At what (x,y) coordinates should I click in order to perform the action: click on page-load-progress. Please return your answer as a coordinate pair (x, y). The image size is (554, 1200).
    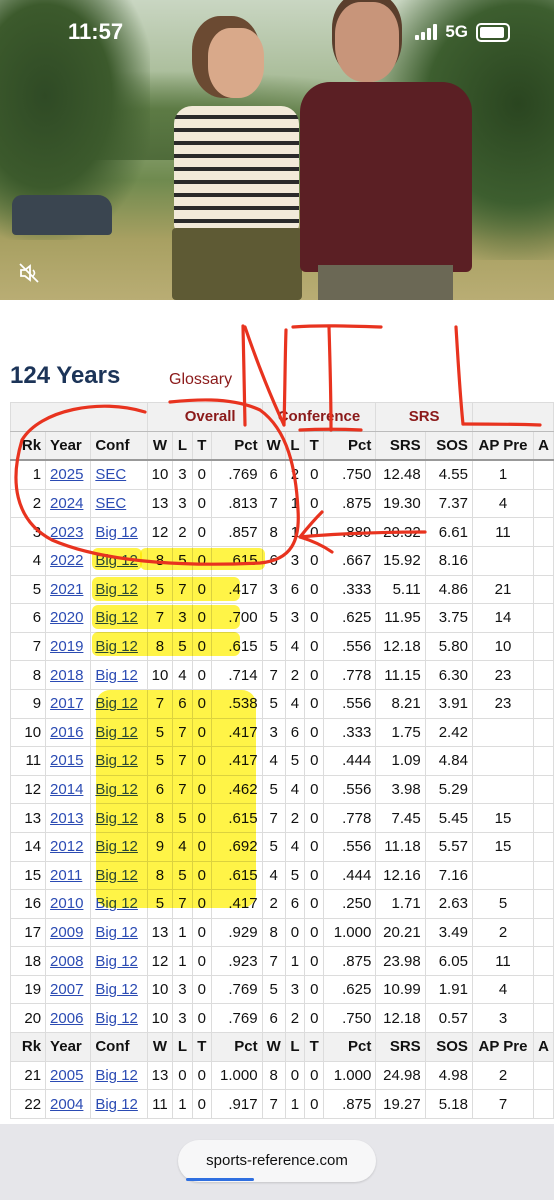
    Looking at the image, I should click on (220, 1179).